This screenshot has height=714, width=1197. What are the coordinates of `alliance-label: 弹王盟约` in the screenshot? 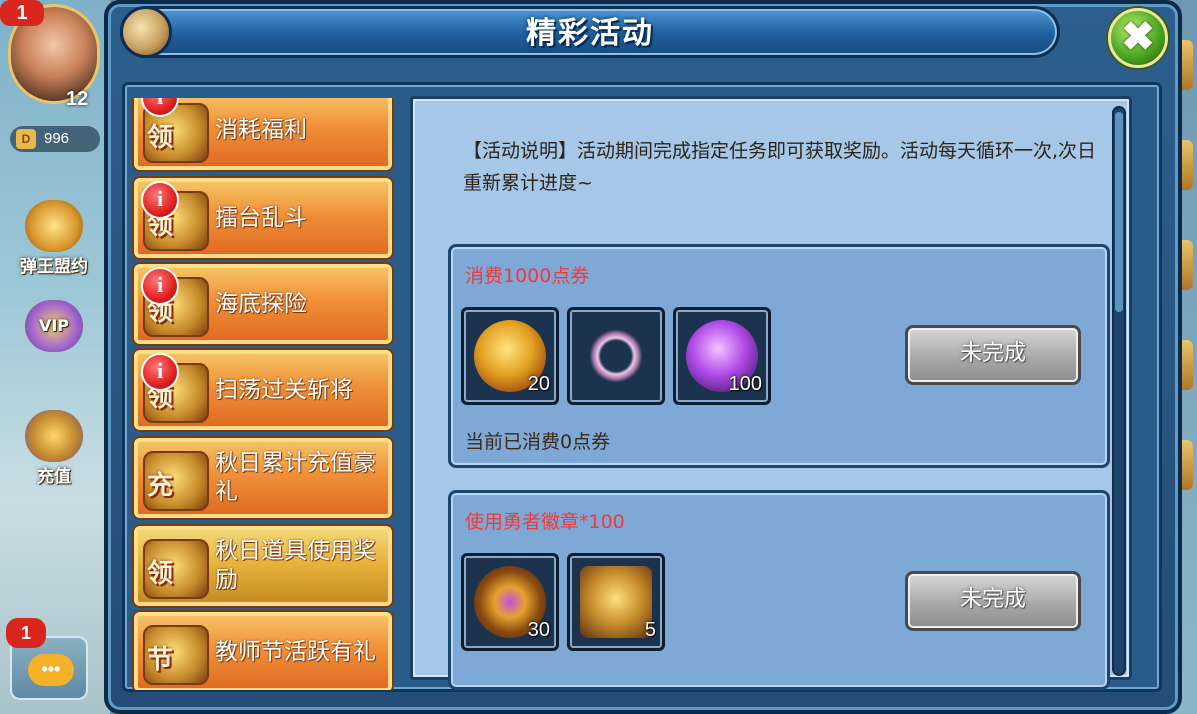 It's located at (54, 267).